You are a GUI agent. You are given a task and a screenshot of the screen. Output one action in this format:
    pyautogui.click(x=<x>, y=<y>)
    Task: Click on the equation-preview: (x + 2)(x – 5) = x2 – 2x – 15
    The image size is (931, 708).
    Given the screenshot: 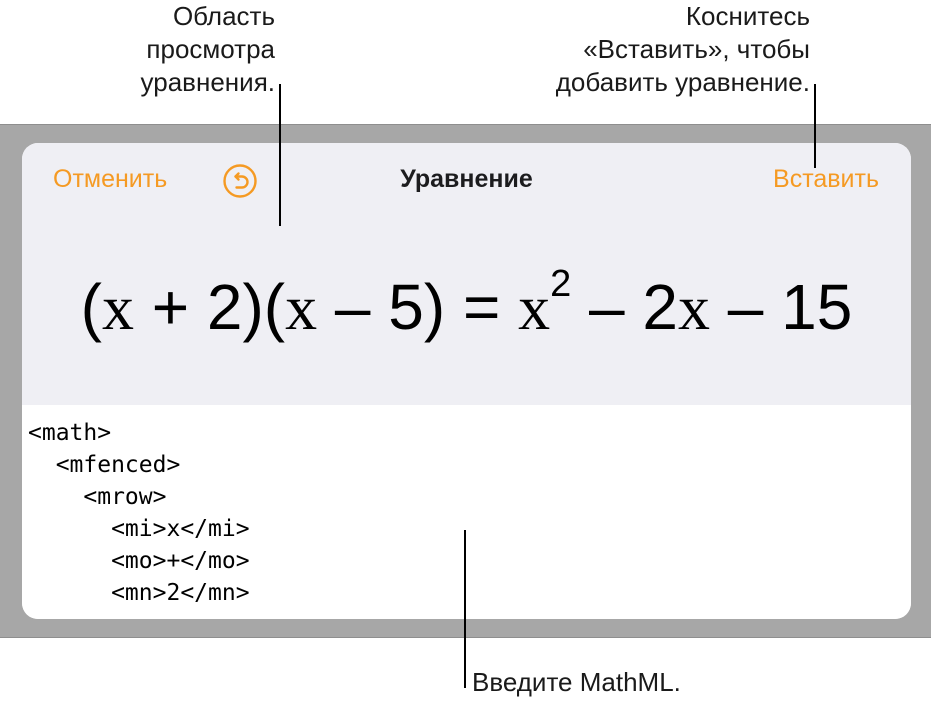 What is the action you would take?
    pyautogui.click(x=466, y=304)
    